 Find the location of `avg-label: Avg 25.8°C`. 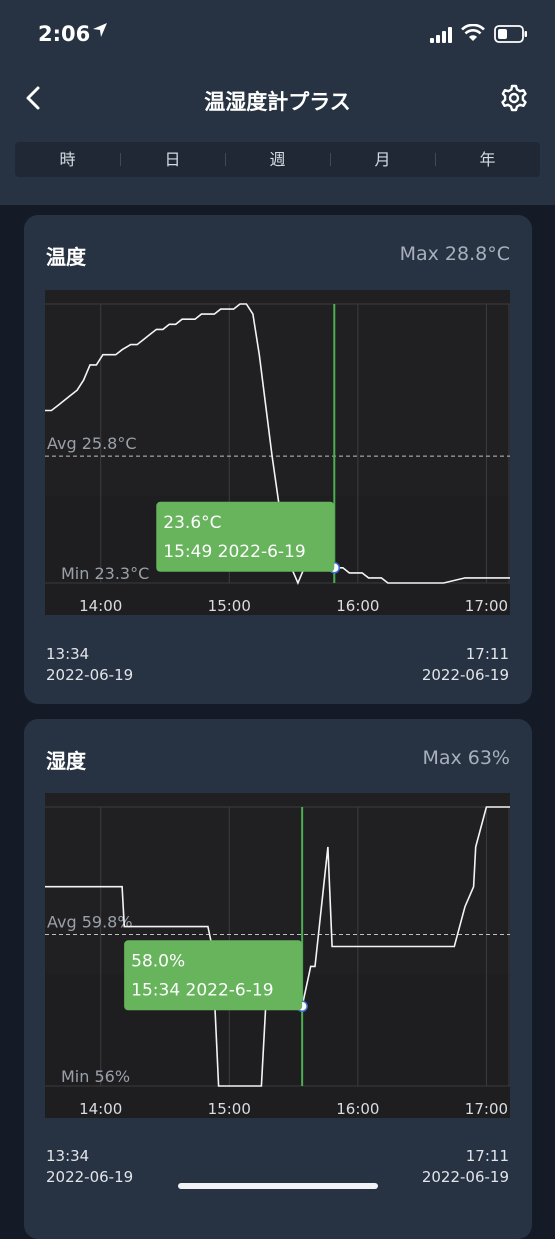

avg-label: Avg 25.8°C is located at coordinates (92, 443).